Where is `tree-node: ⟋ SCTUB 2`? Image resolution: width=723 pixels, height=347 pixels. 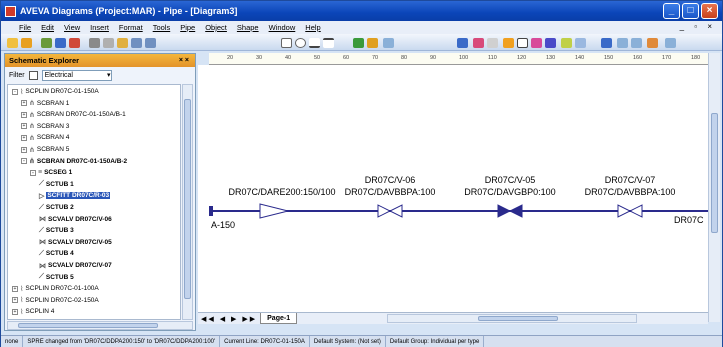
tree-node: ⟋ SCTUB 2 is located at coordinates (56, 207).